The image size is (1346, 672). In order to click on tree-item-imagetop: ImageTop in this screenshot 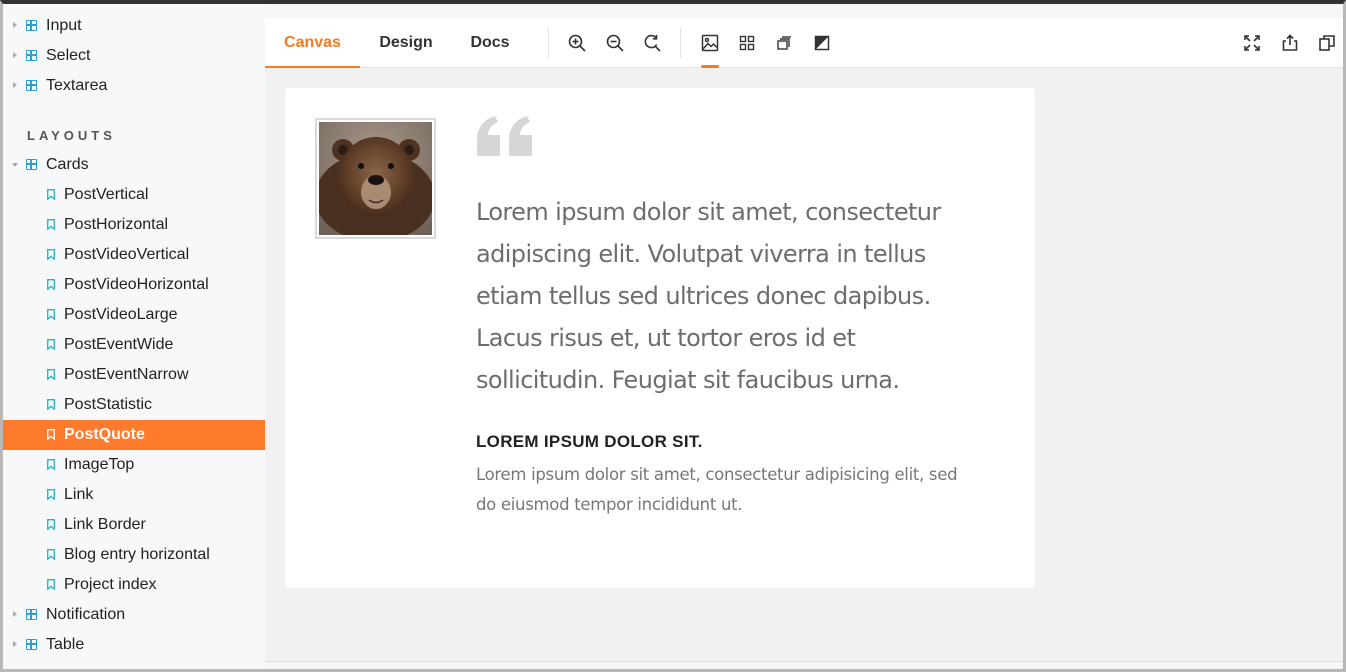, I will do `click(134, 465)`.